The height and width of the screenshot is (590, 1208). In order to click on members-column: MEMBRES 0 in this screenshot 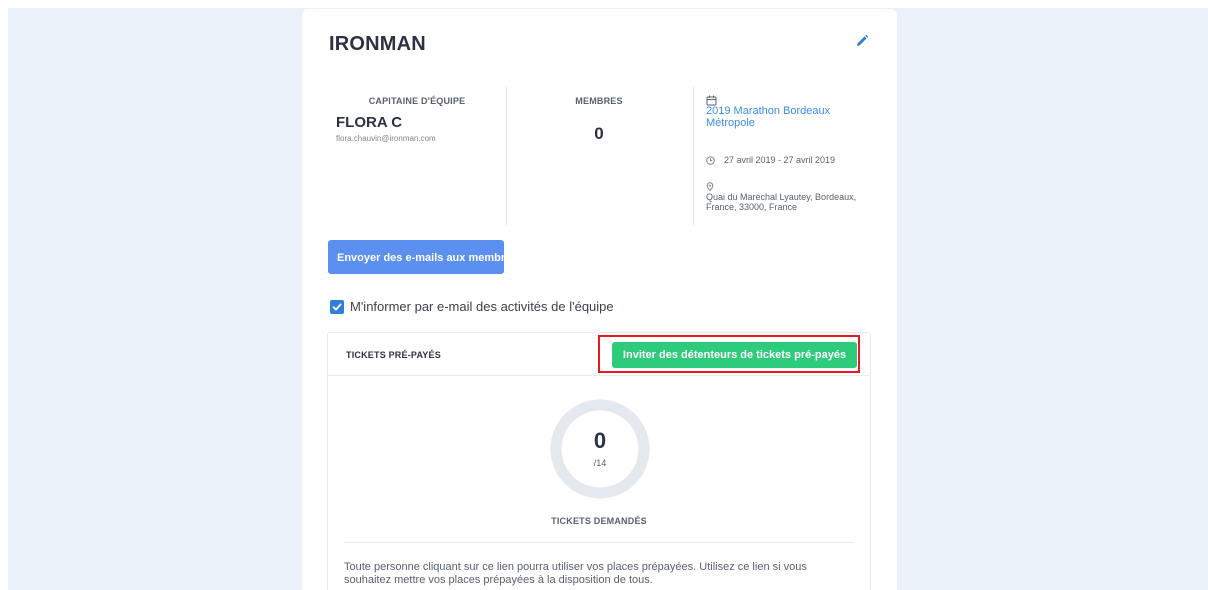, I will do `click(599, 152)`.